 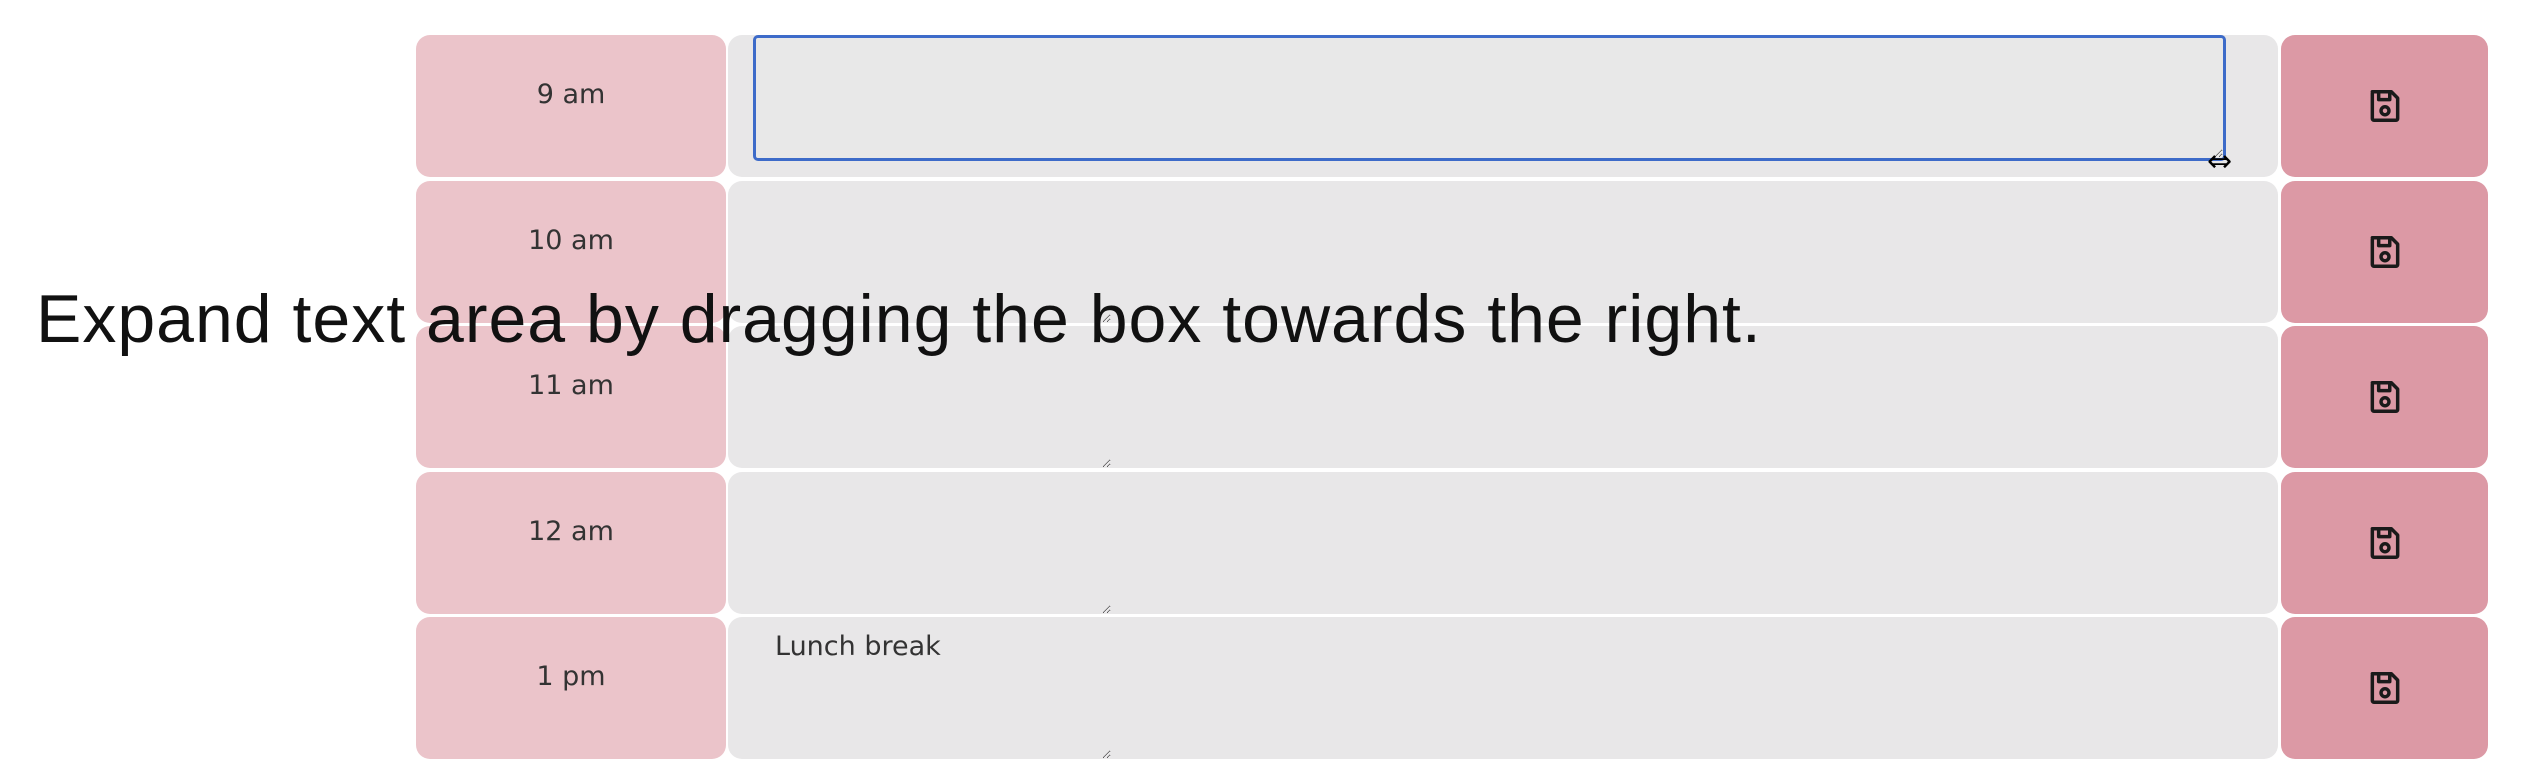 I want to click on hour-label: 9 am, so click(x=571, y=106).